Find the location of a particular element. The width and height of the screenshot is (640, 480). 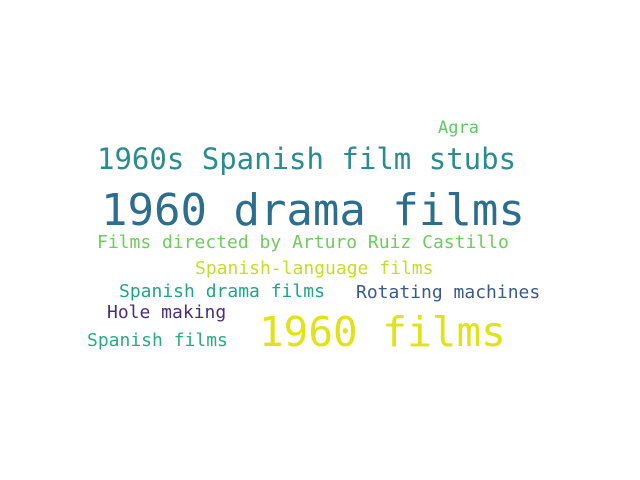

word-spanish-films: Spanish films is located at coordinates (157, 340).